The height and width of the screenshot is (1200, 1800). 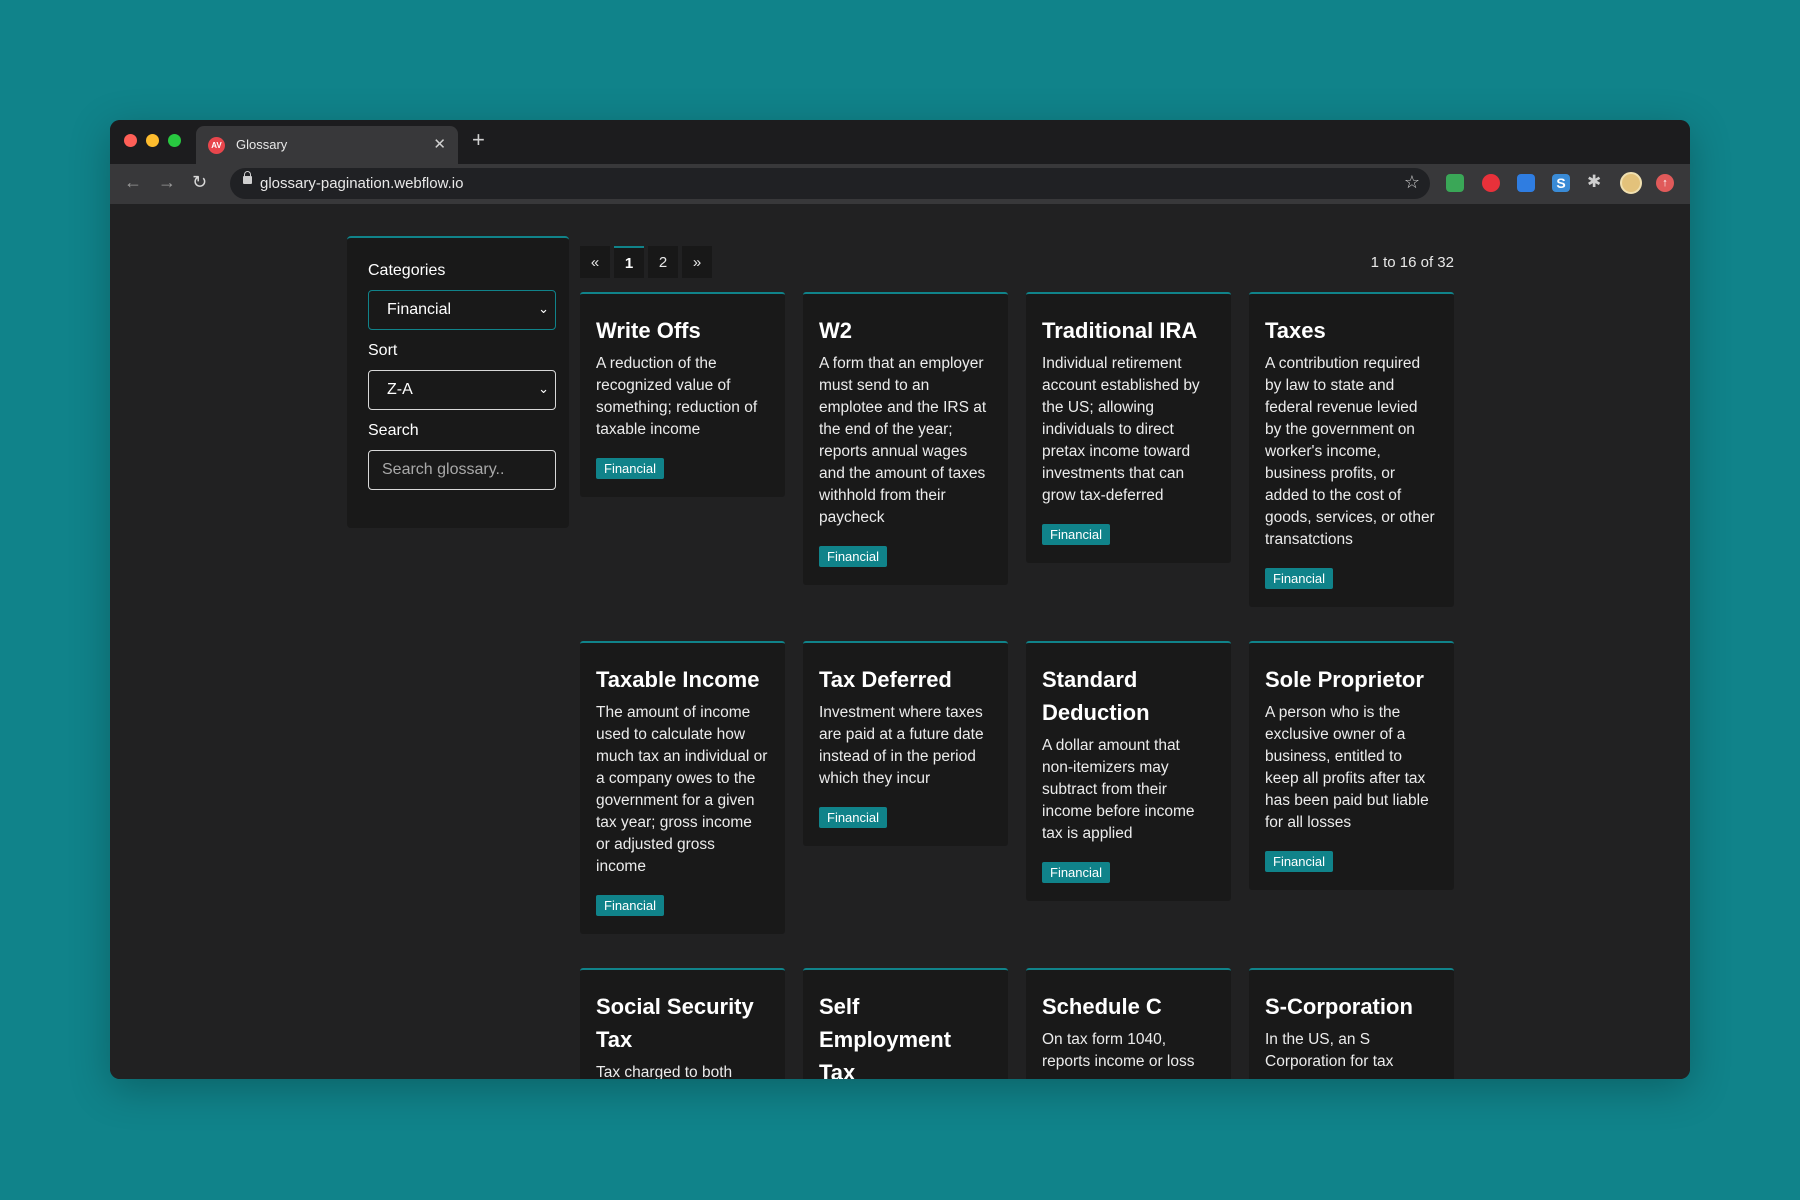 What do you see at coordinates (478, 140) in the screenshot?
I see `plus-icon: +` at bounding box center [478, 140].